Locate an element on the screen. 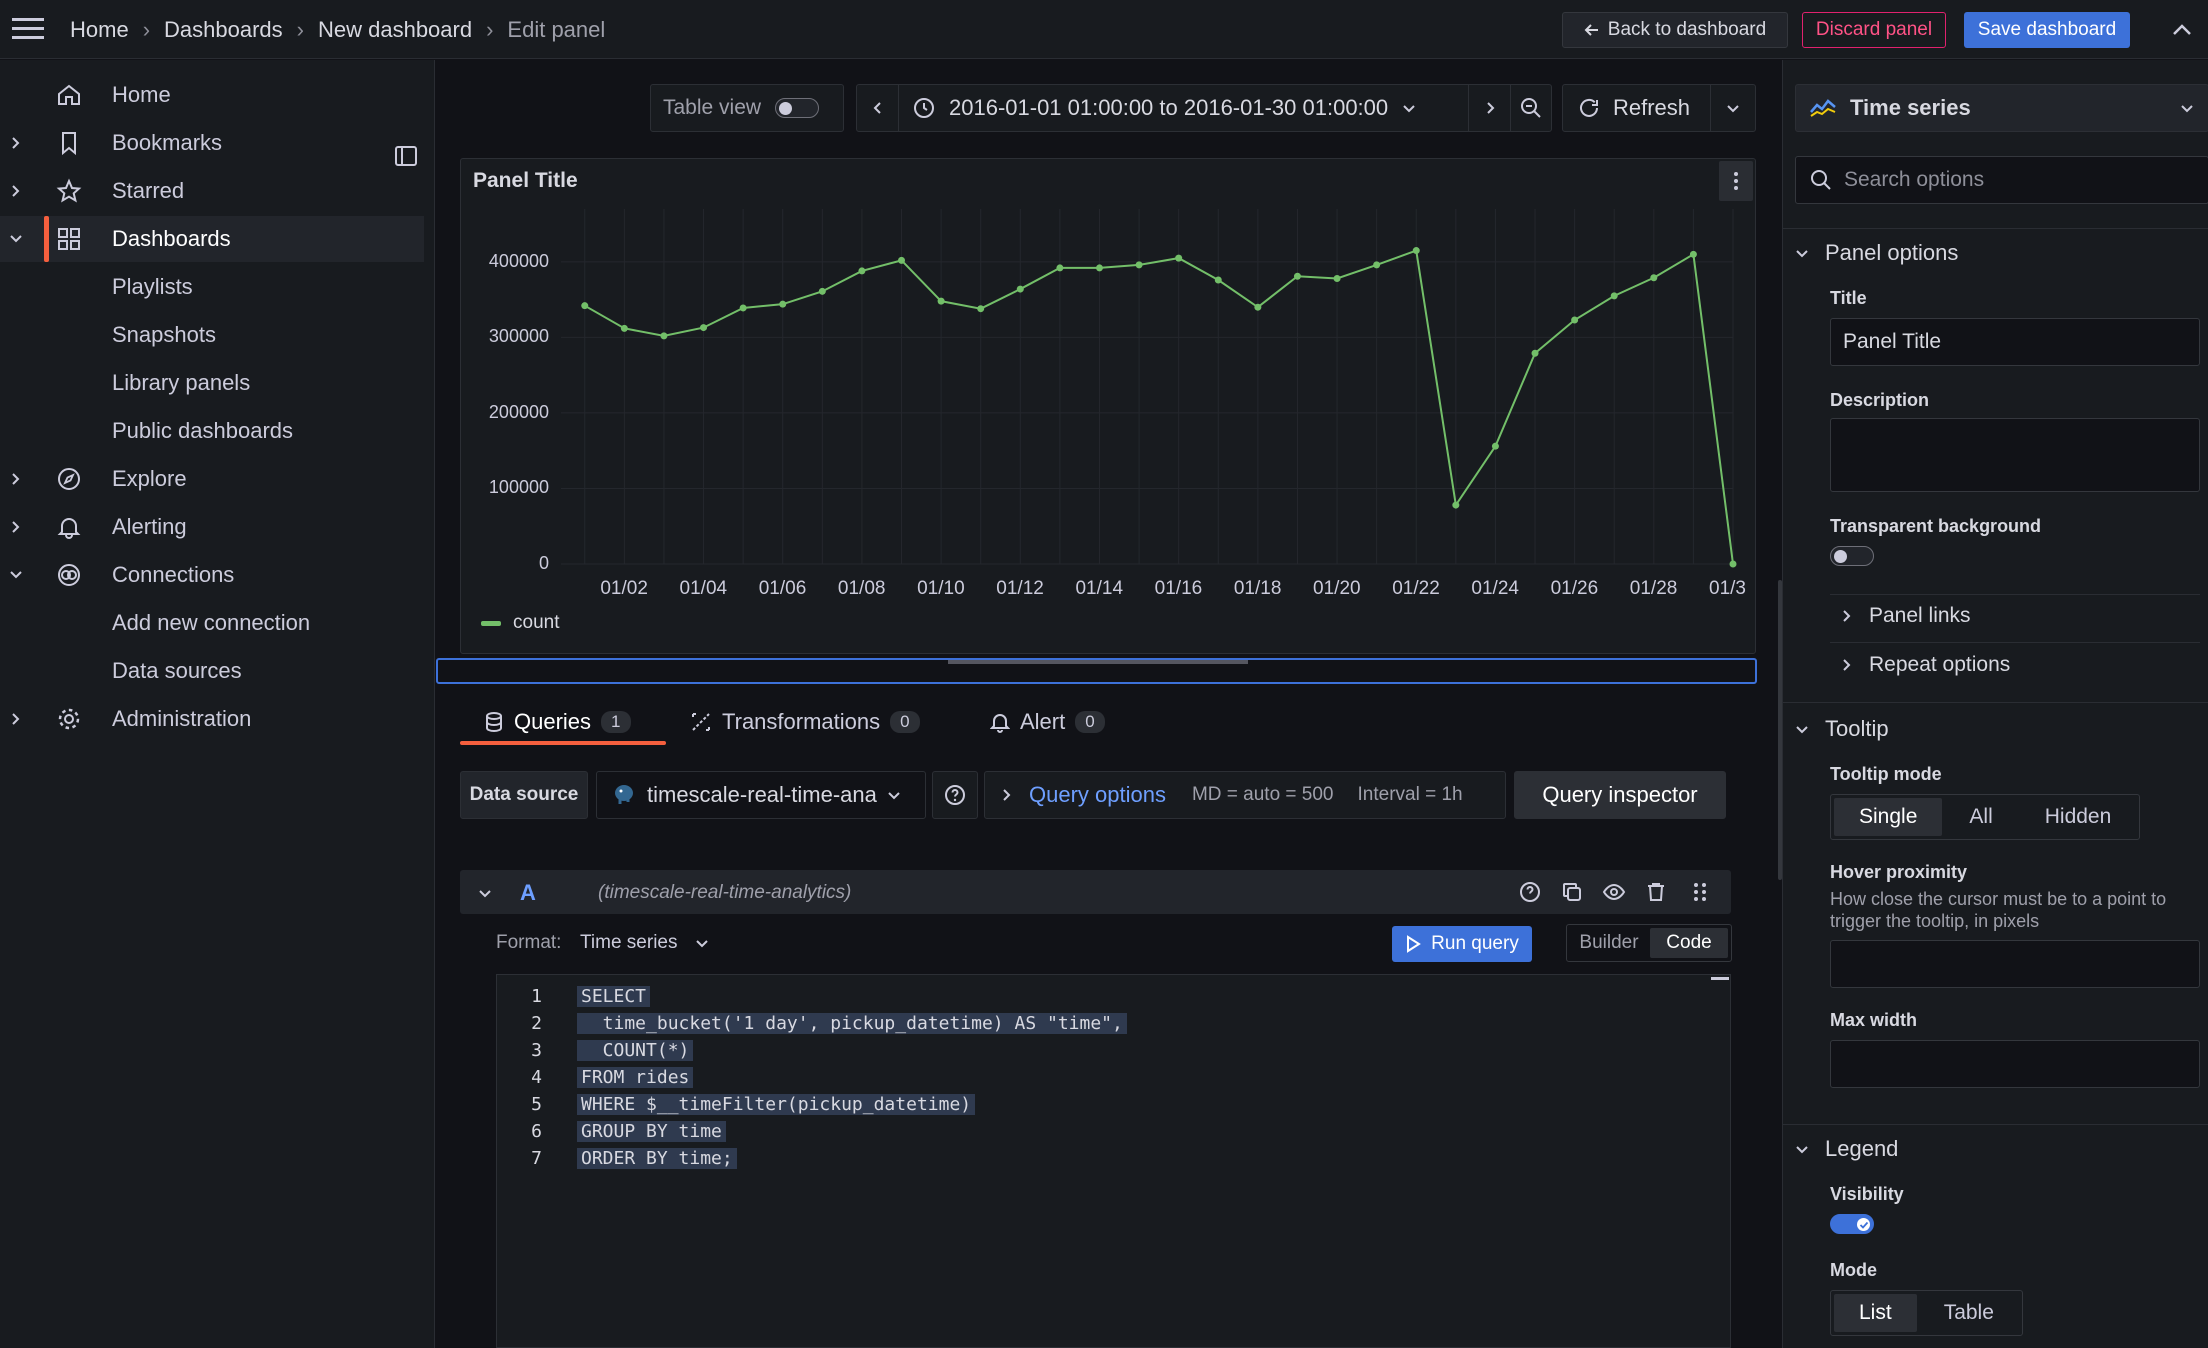 This screenshot has height=1348, width=2208. table-view-toggle-group: Table view is located at coordinates (747, 108).